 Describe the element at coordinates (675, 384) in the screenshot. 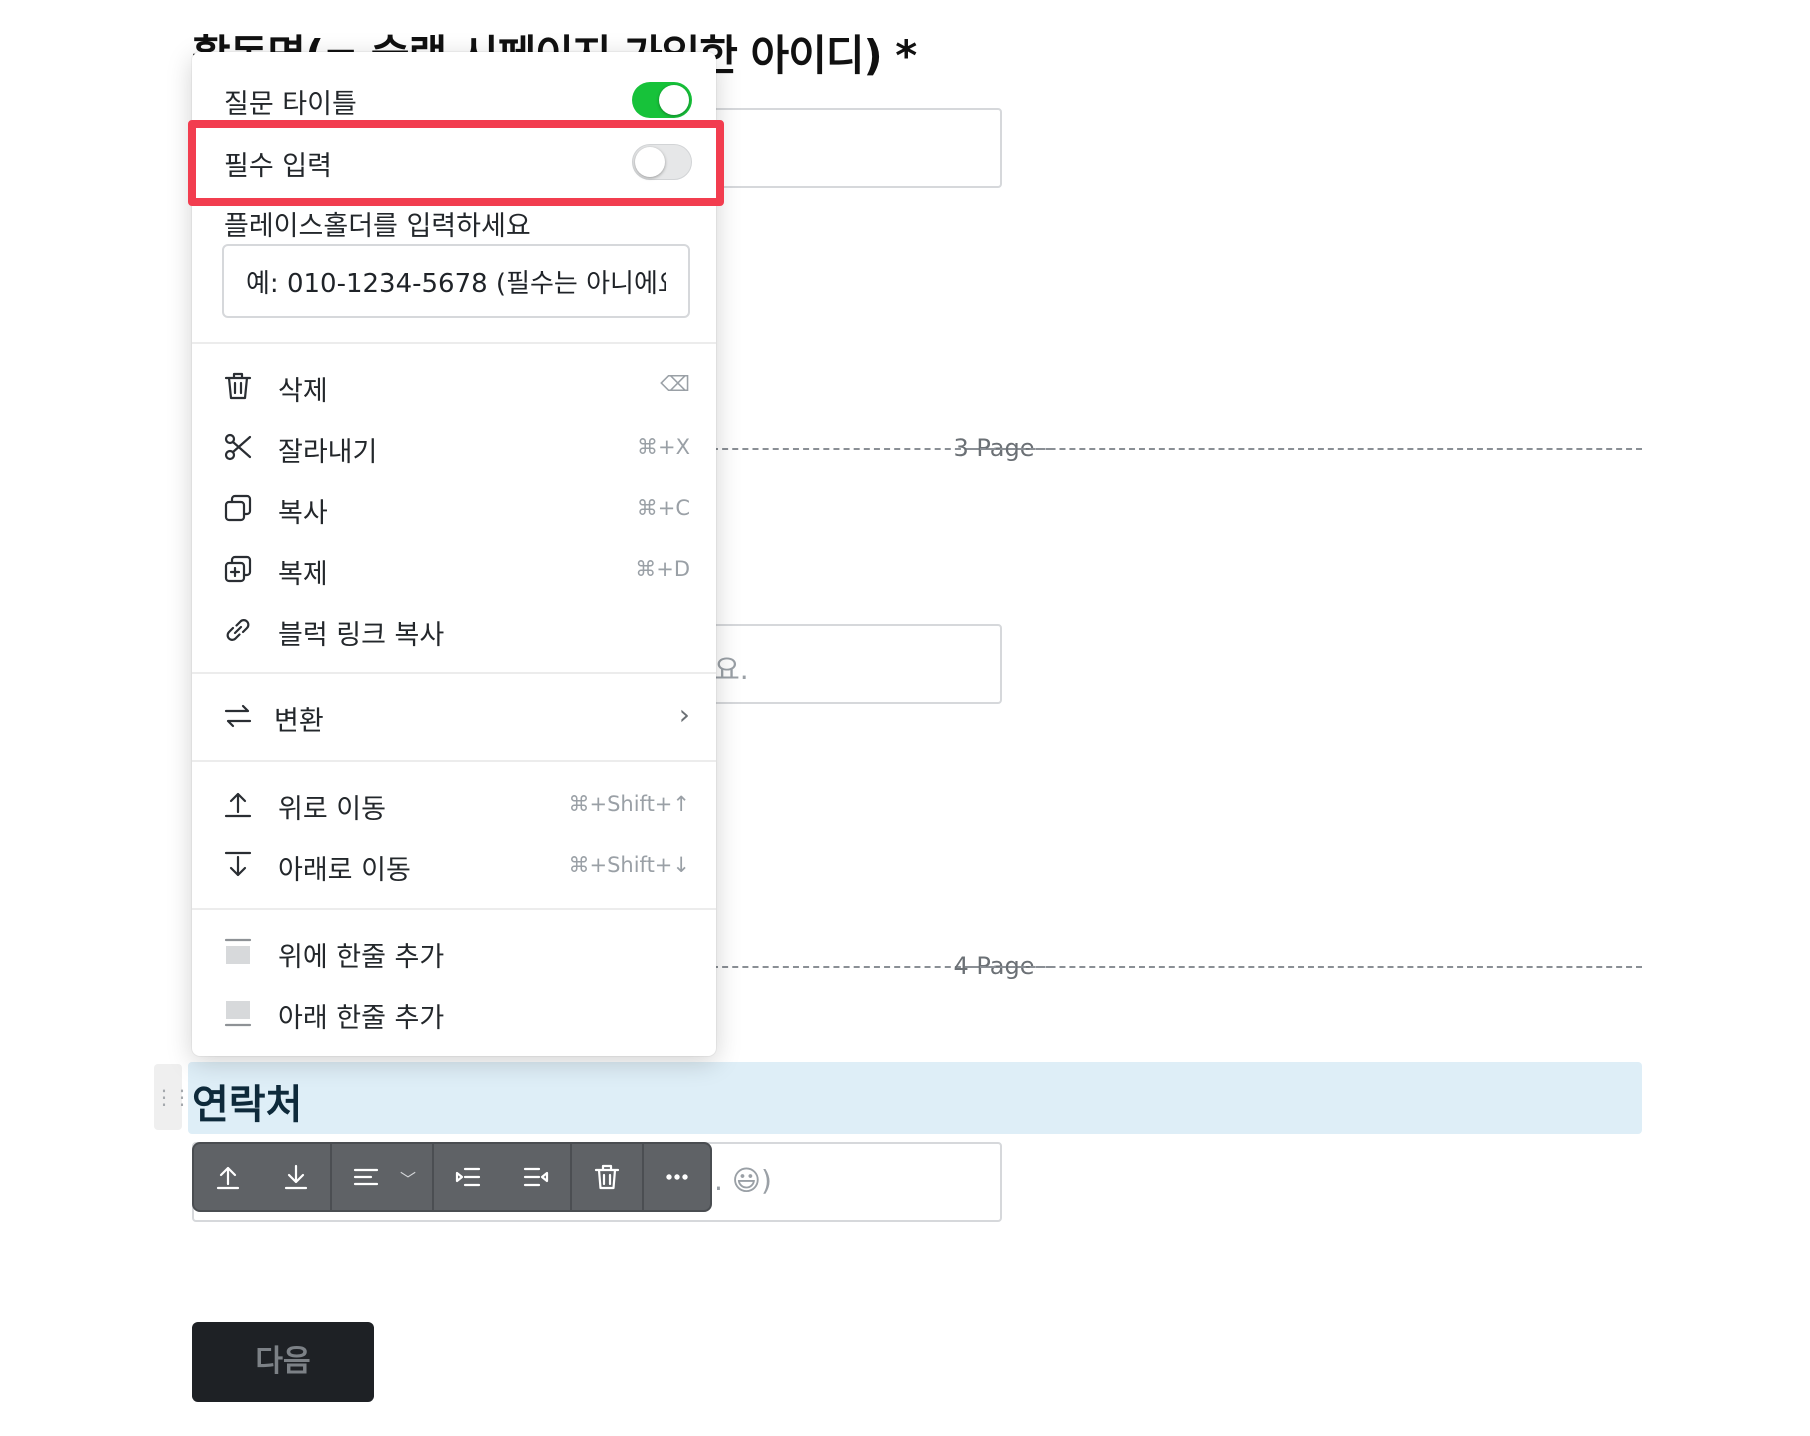

I see `backspace-icon: ⌫` at that location.